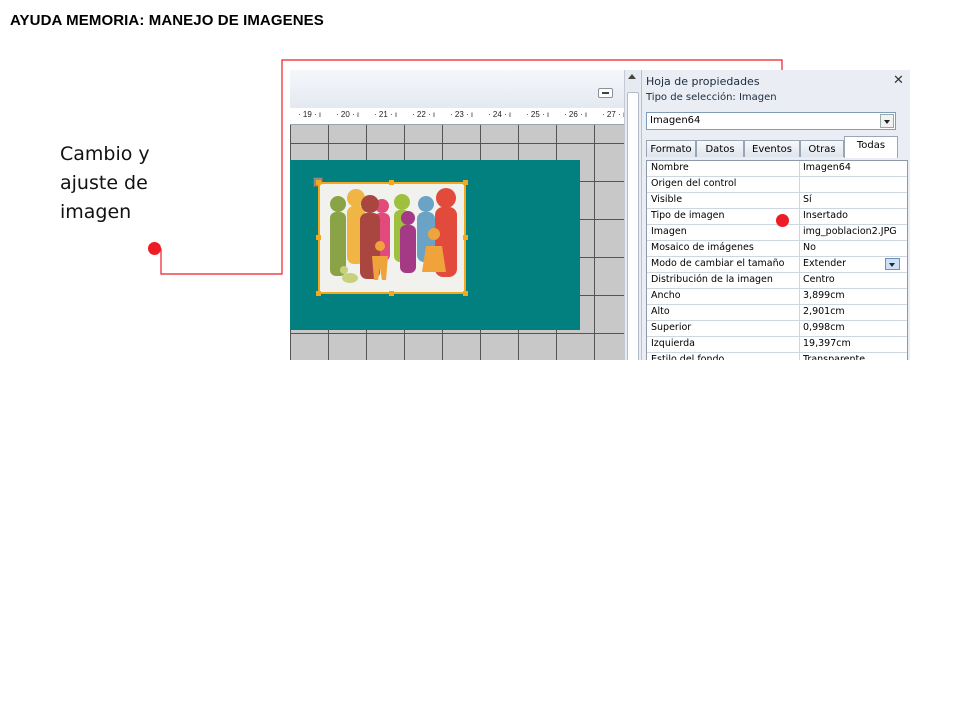 The width and height of the screenshot is (960, 720). What do you see at coordinates (605, 93) in the screenshot?
I see `minimize-button` at bounding box center [605, 93].